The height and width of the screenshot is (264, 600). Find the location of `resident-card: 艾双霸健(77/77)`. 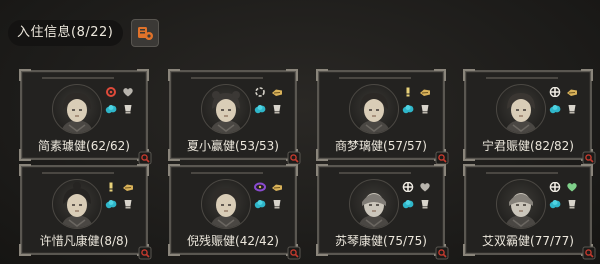

resident-card: 艾双霸健(77/77) is located at coordinates (529, 212).